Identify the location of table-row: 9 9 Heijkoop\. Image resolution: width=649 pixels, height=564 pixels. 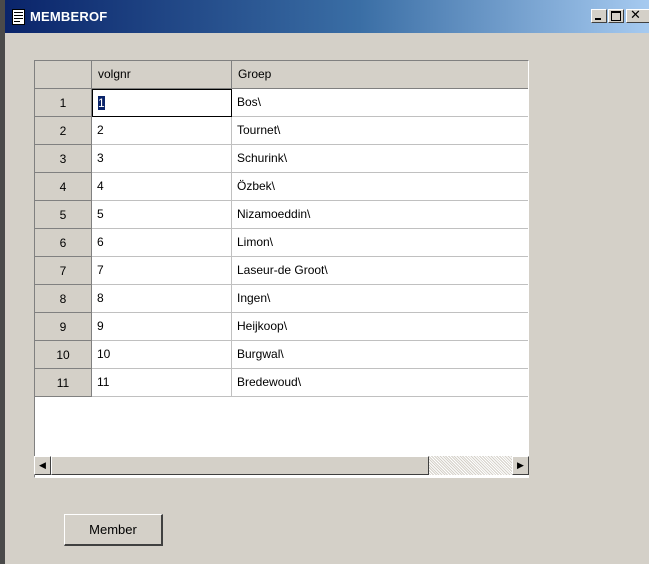
(281, 327).